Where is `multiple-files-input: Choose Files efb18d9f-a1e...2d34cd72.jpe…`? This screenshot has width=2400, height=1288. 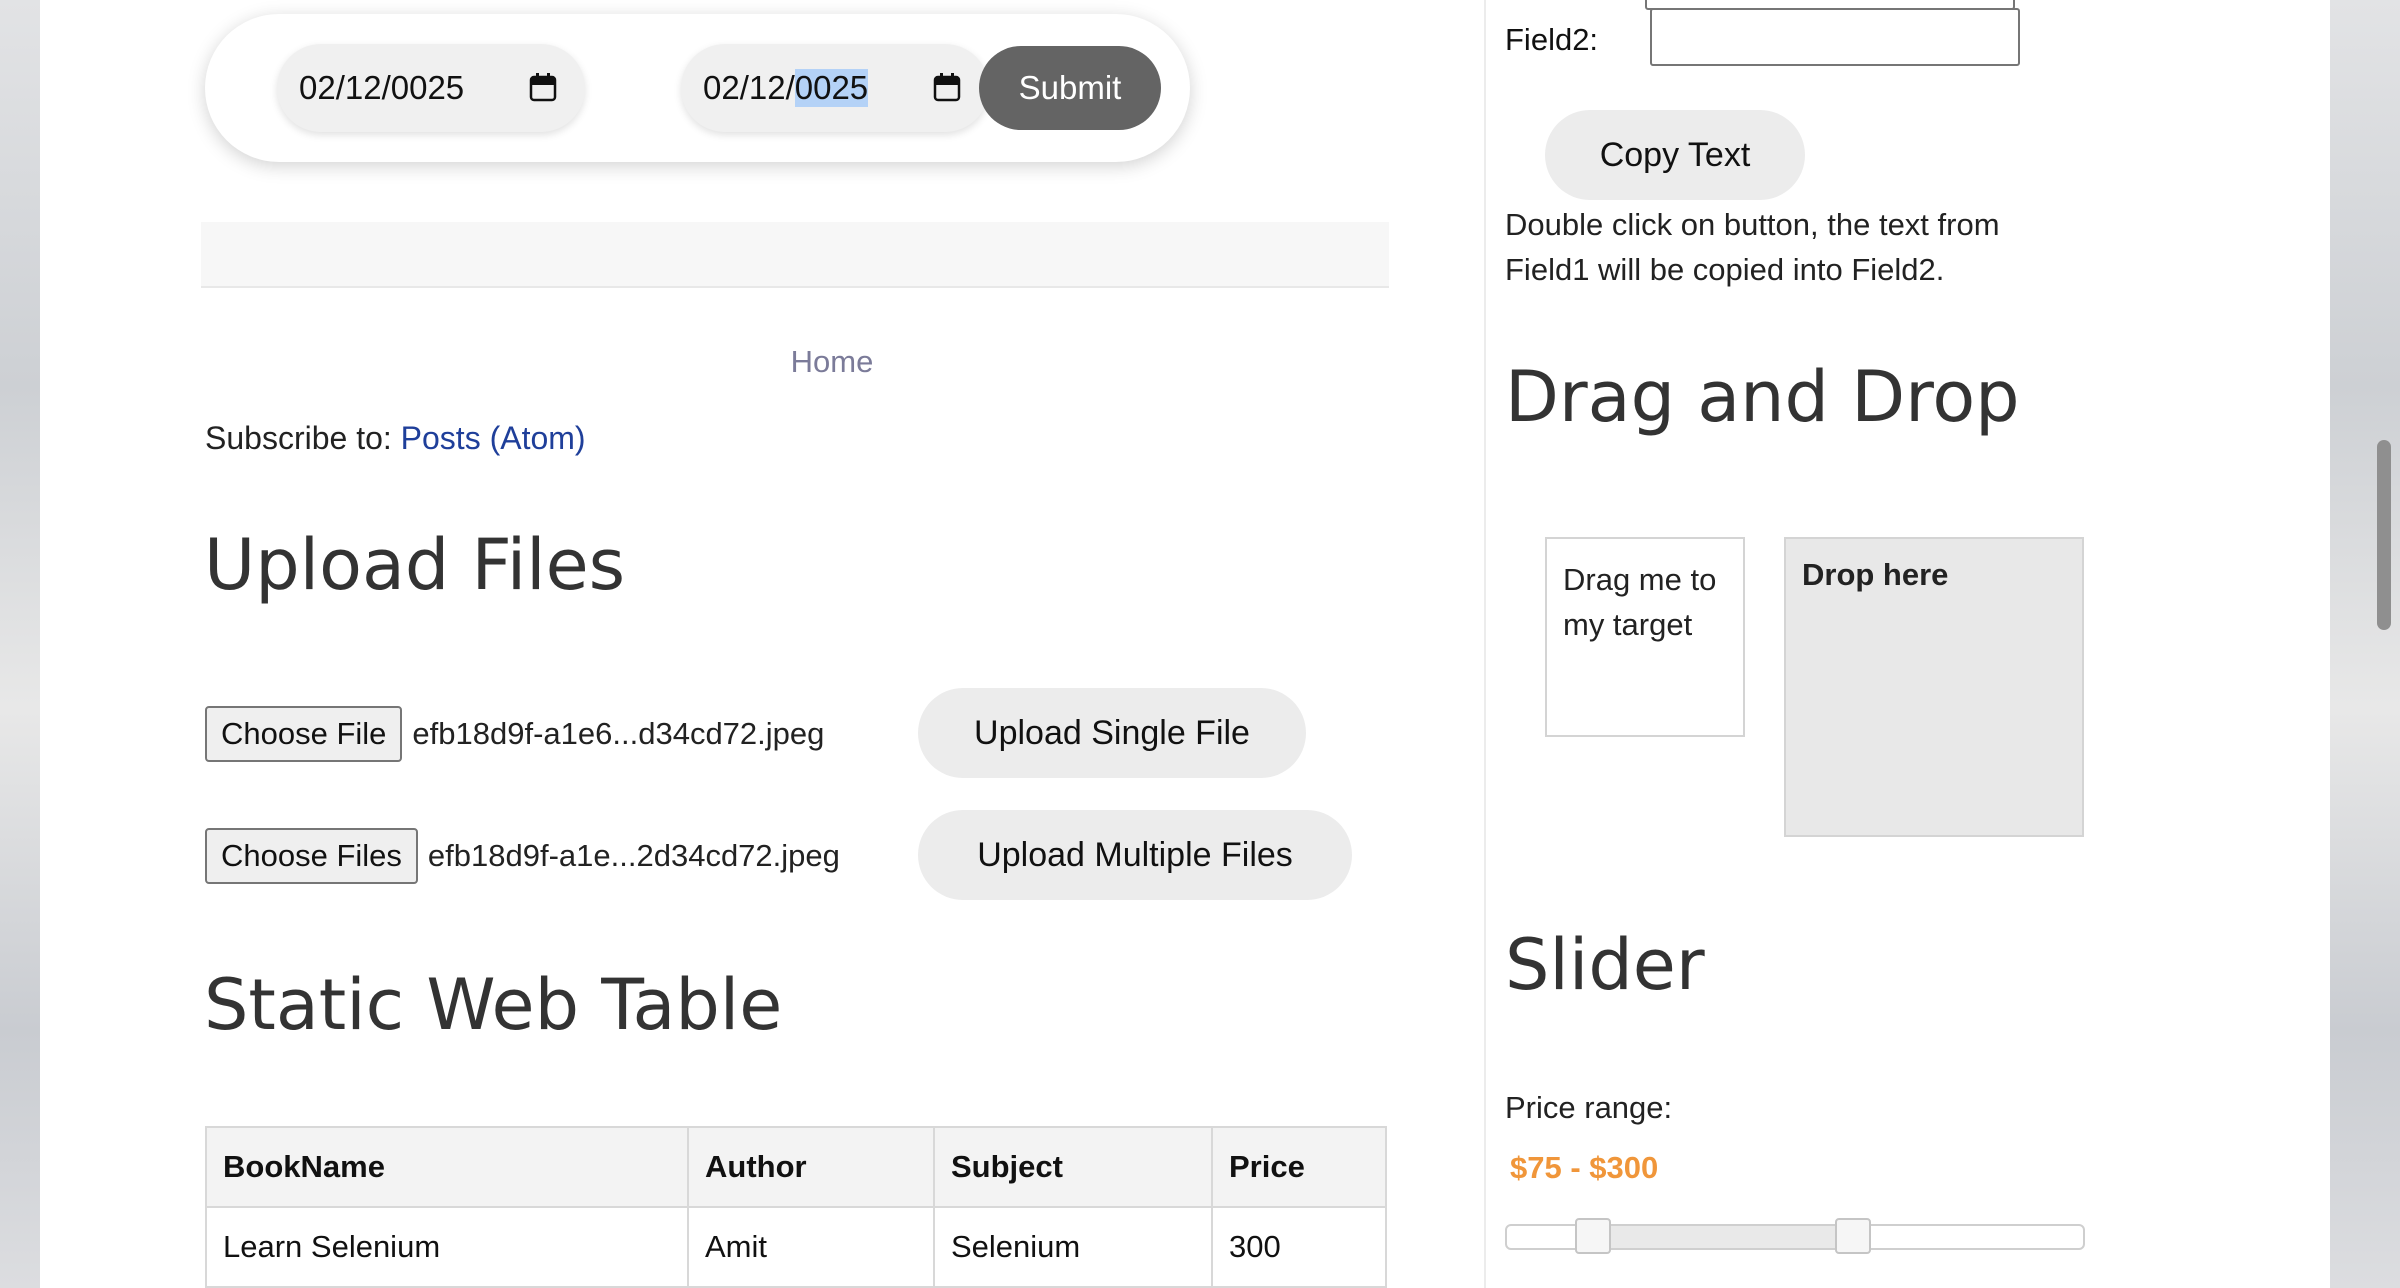
multiple-files-input: Choose Files efb18d9f-a1e...2d34cd72.jpe… is located at coordinates (522, 856).